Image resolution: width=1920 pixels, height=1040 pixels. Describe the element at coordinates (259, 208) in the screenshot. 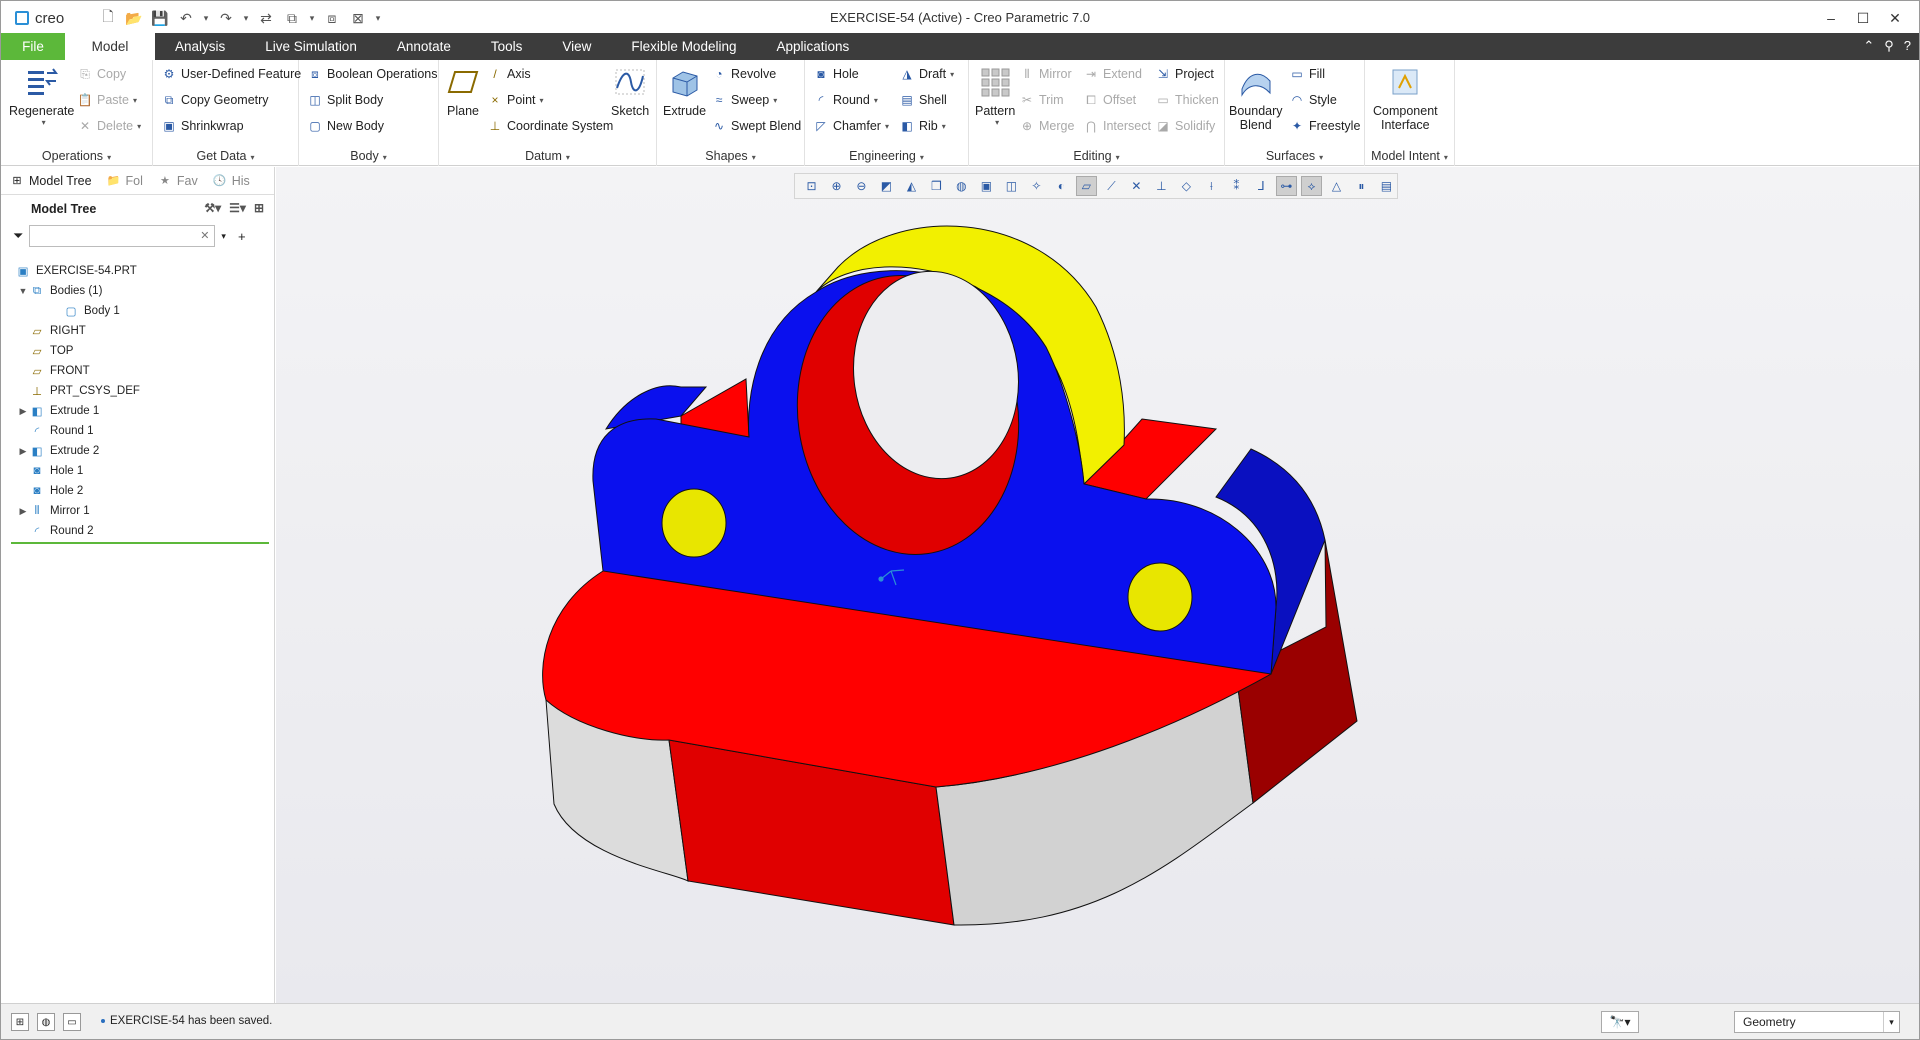

I see `tree-columns-icon: ⊞` at that location.